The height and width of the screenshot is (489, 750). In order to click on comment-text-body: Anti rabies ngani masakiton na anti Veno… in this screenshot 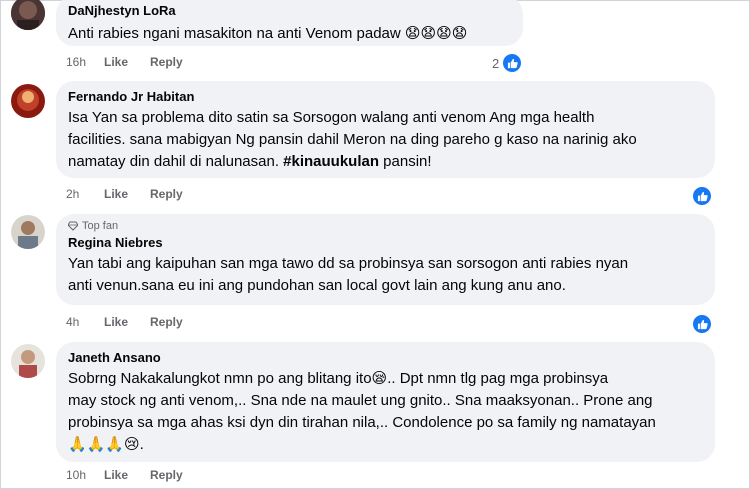, I will do `click(234, 33)`.